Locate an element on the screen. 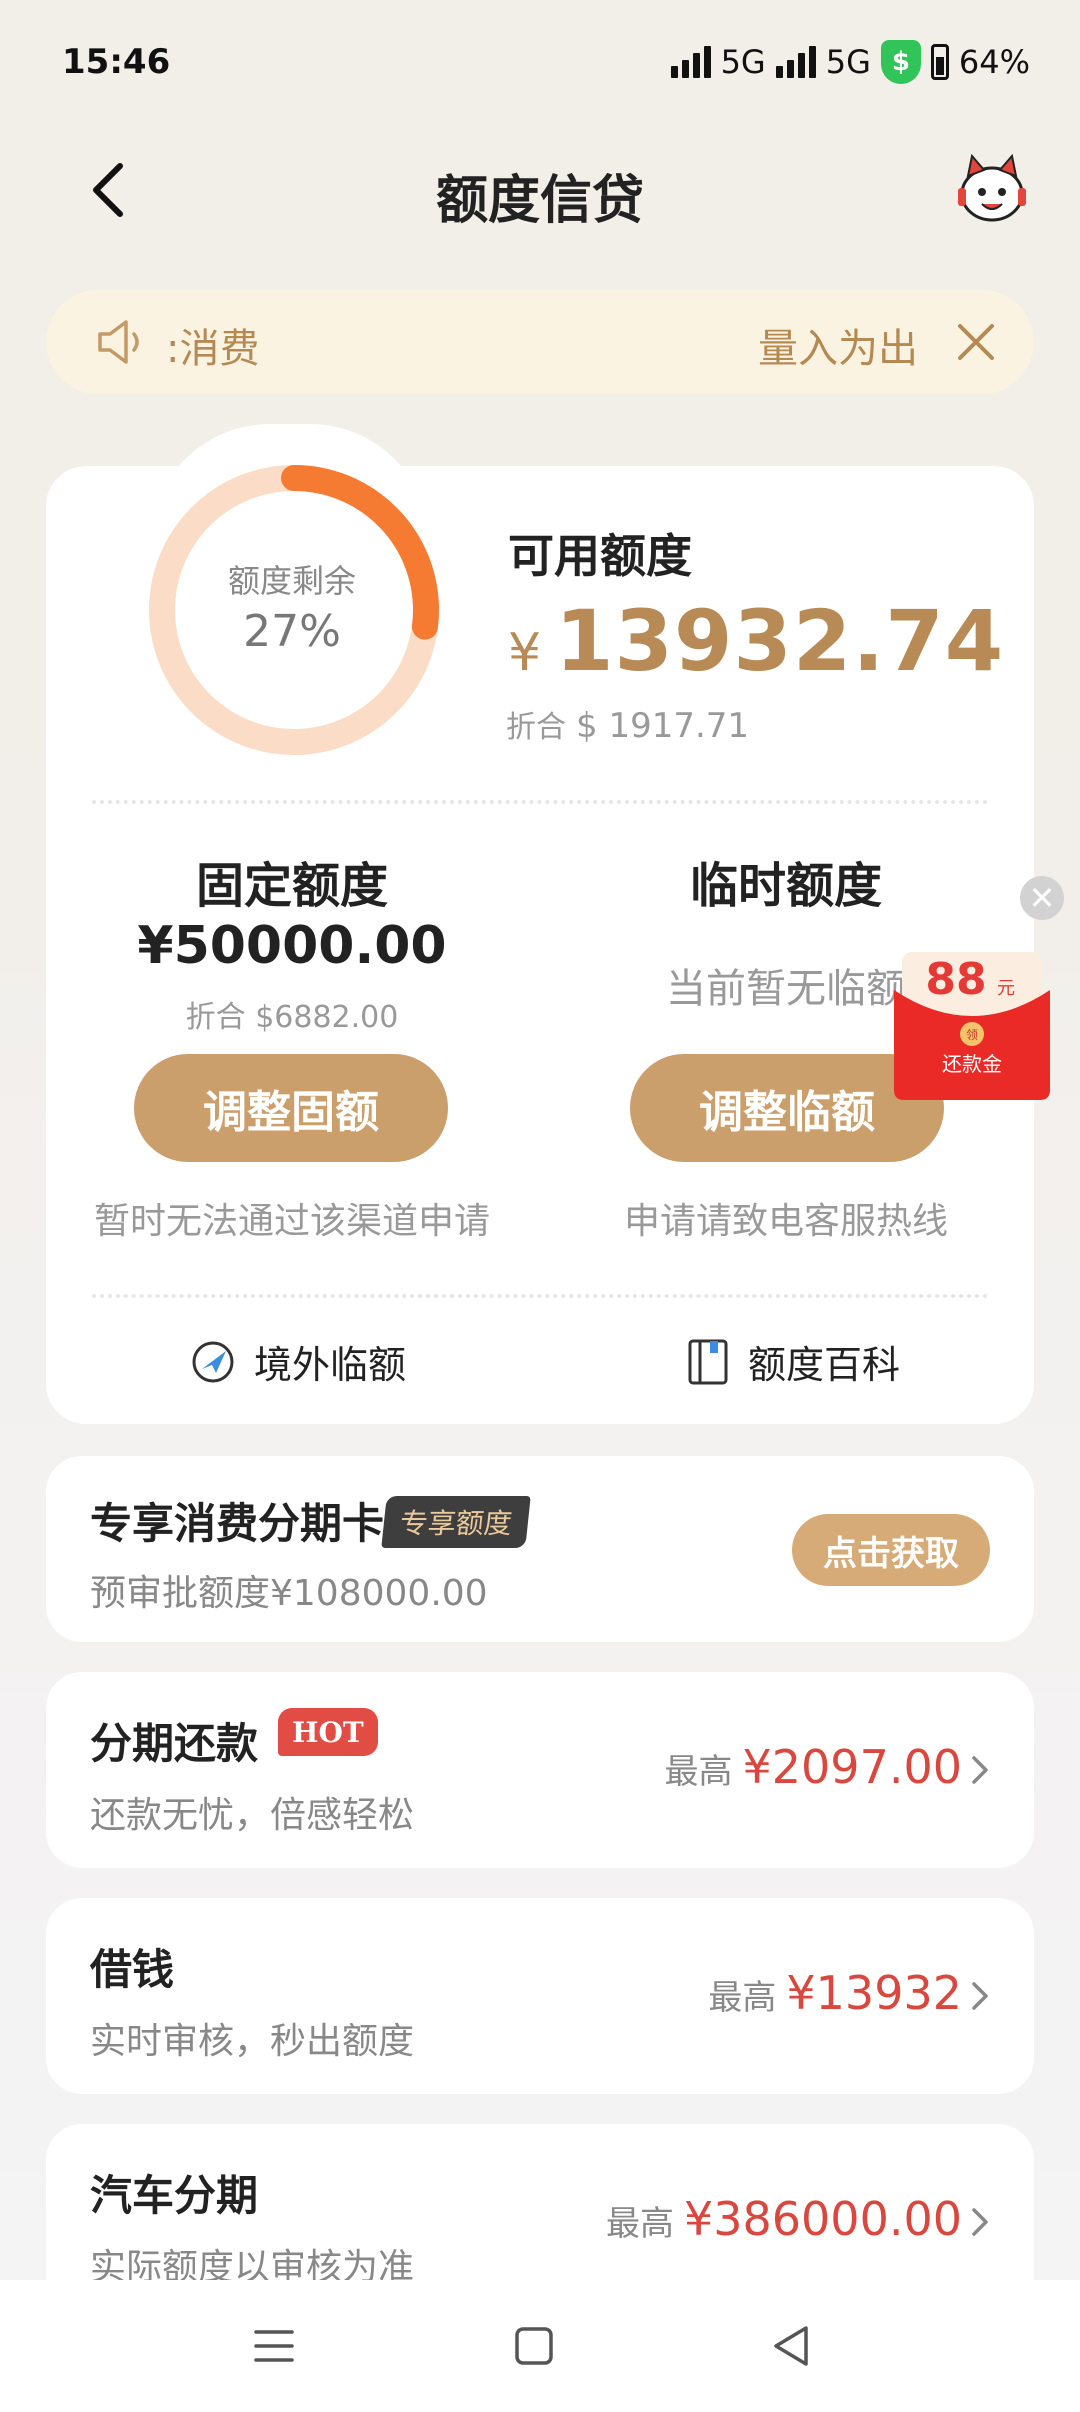 The height and width of the screenshot is (2412, 1080). installment-repayment-card: 分期还款 HOT 还款无忧，倍感轻松 最高 ¥2097.00 is located at coordinates (540, 1770).